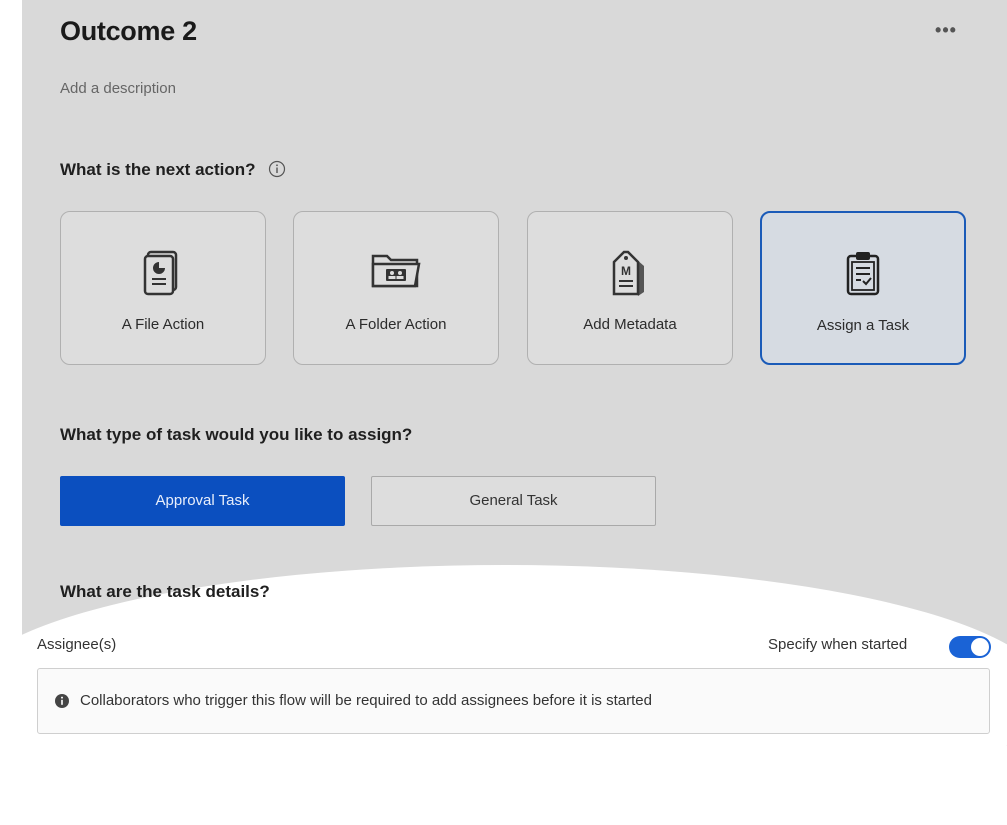  Describe the element at coordinates (980, 647) in the screenshot. I see `toggle-knob` at that location.